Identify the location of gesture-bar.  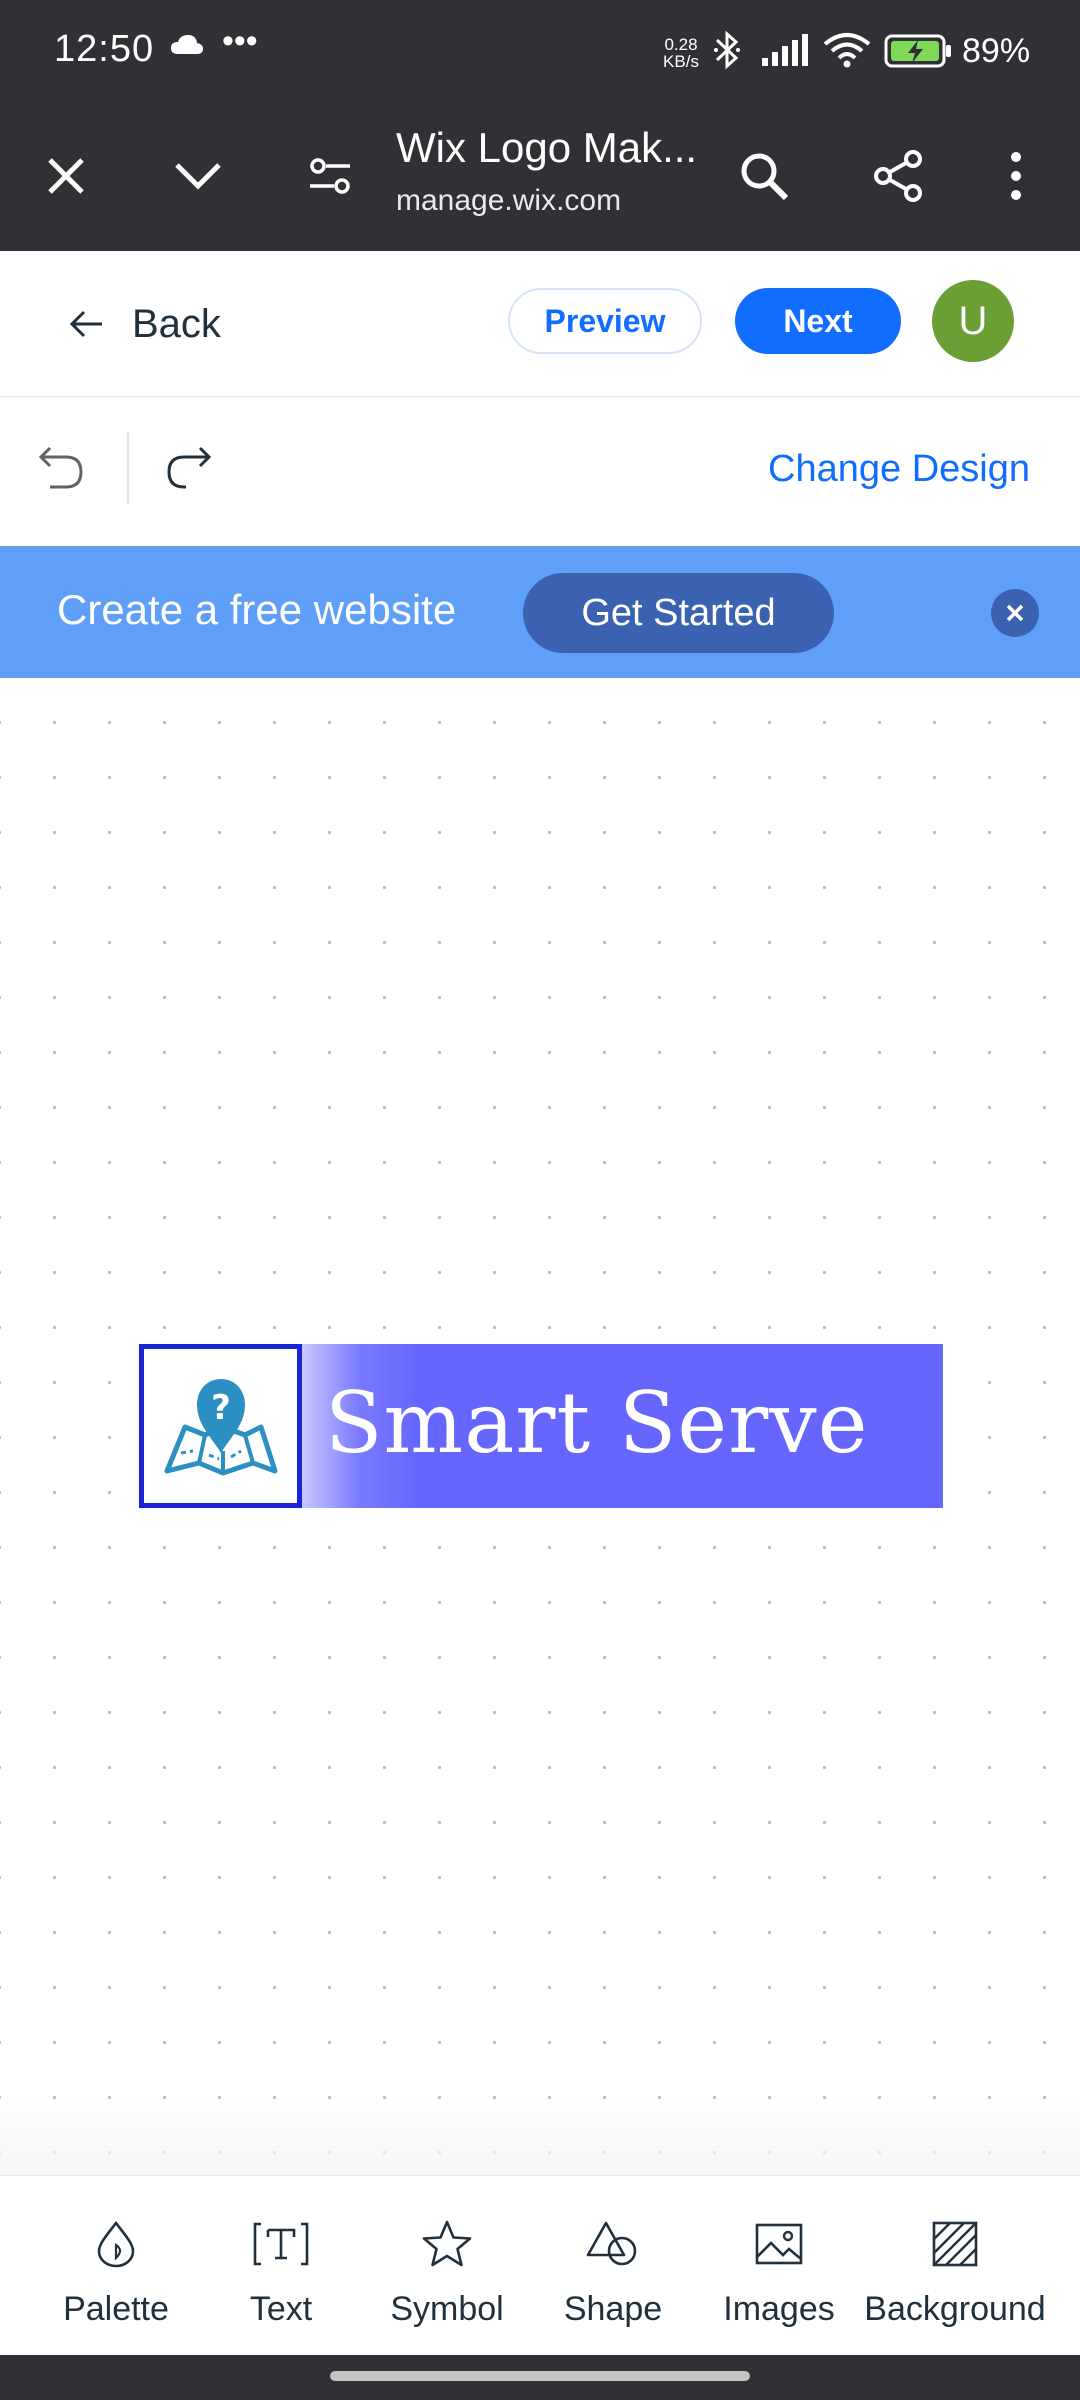
(540, 2377).